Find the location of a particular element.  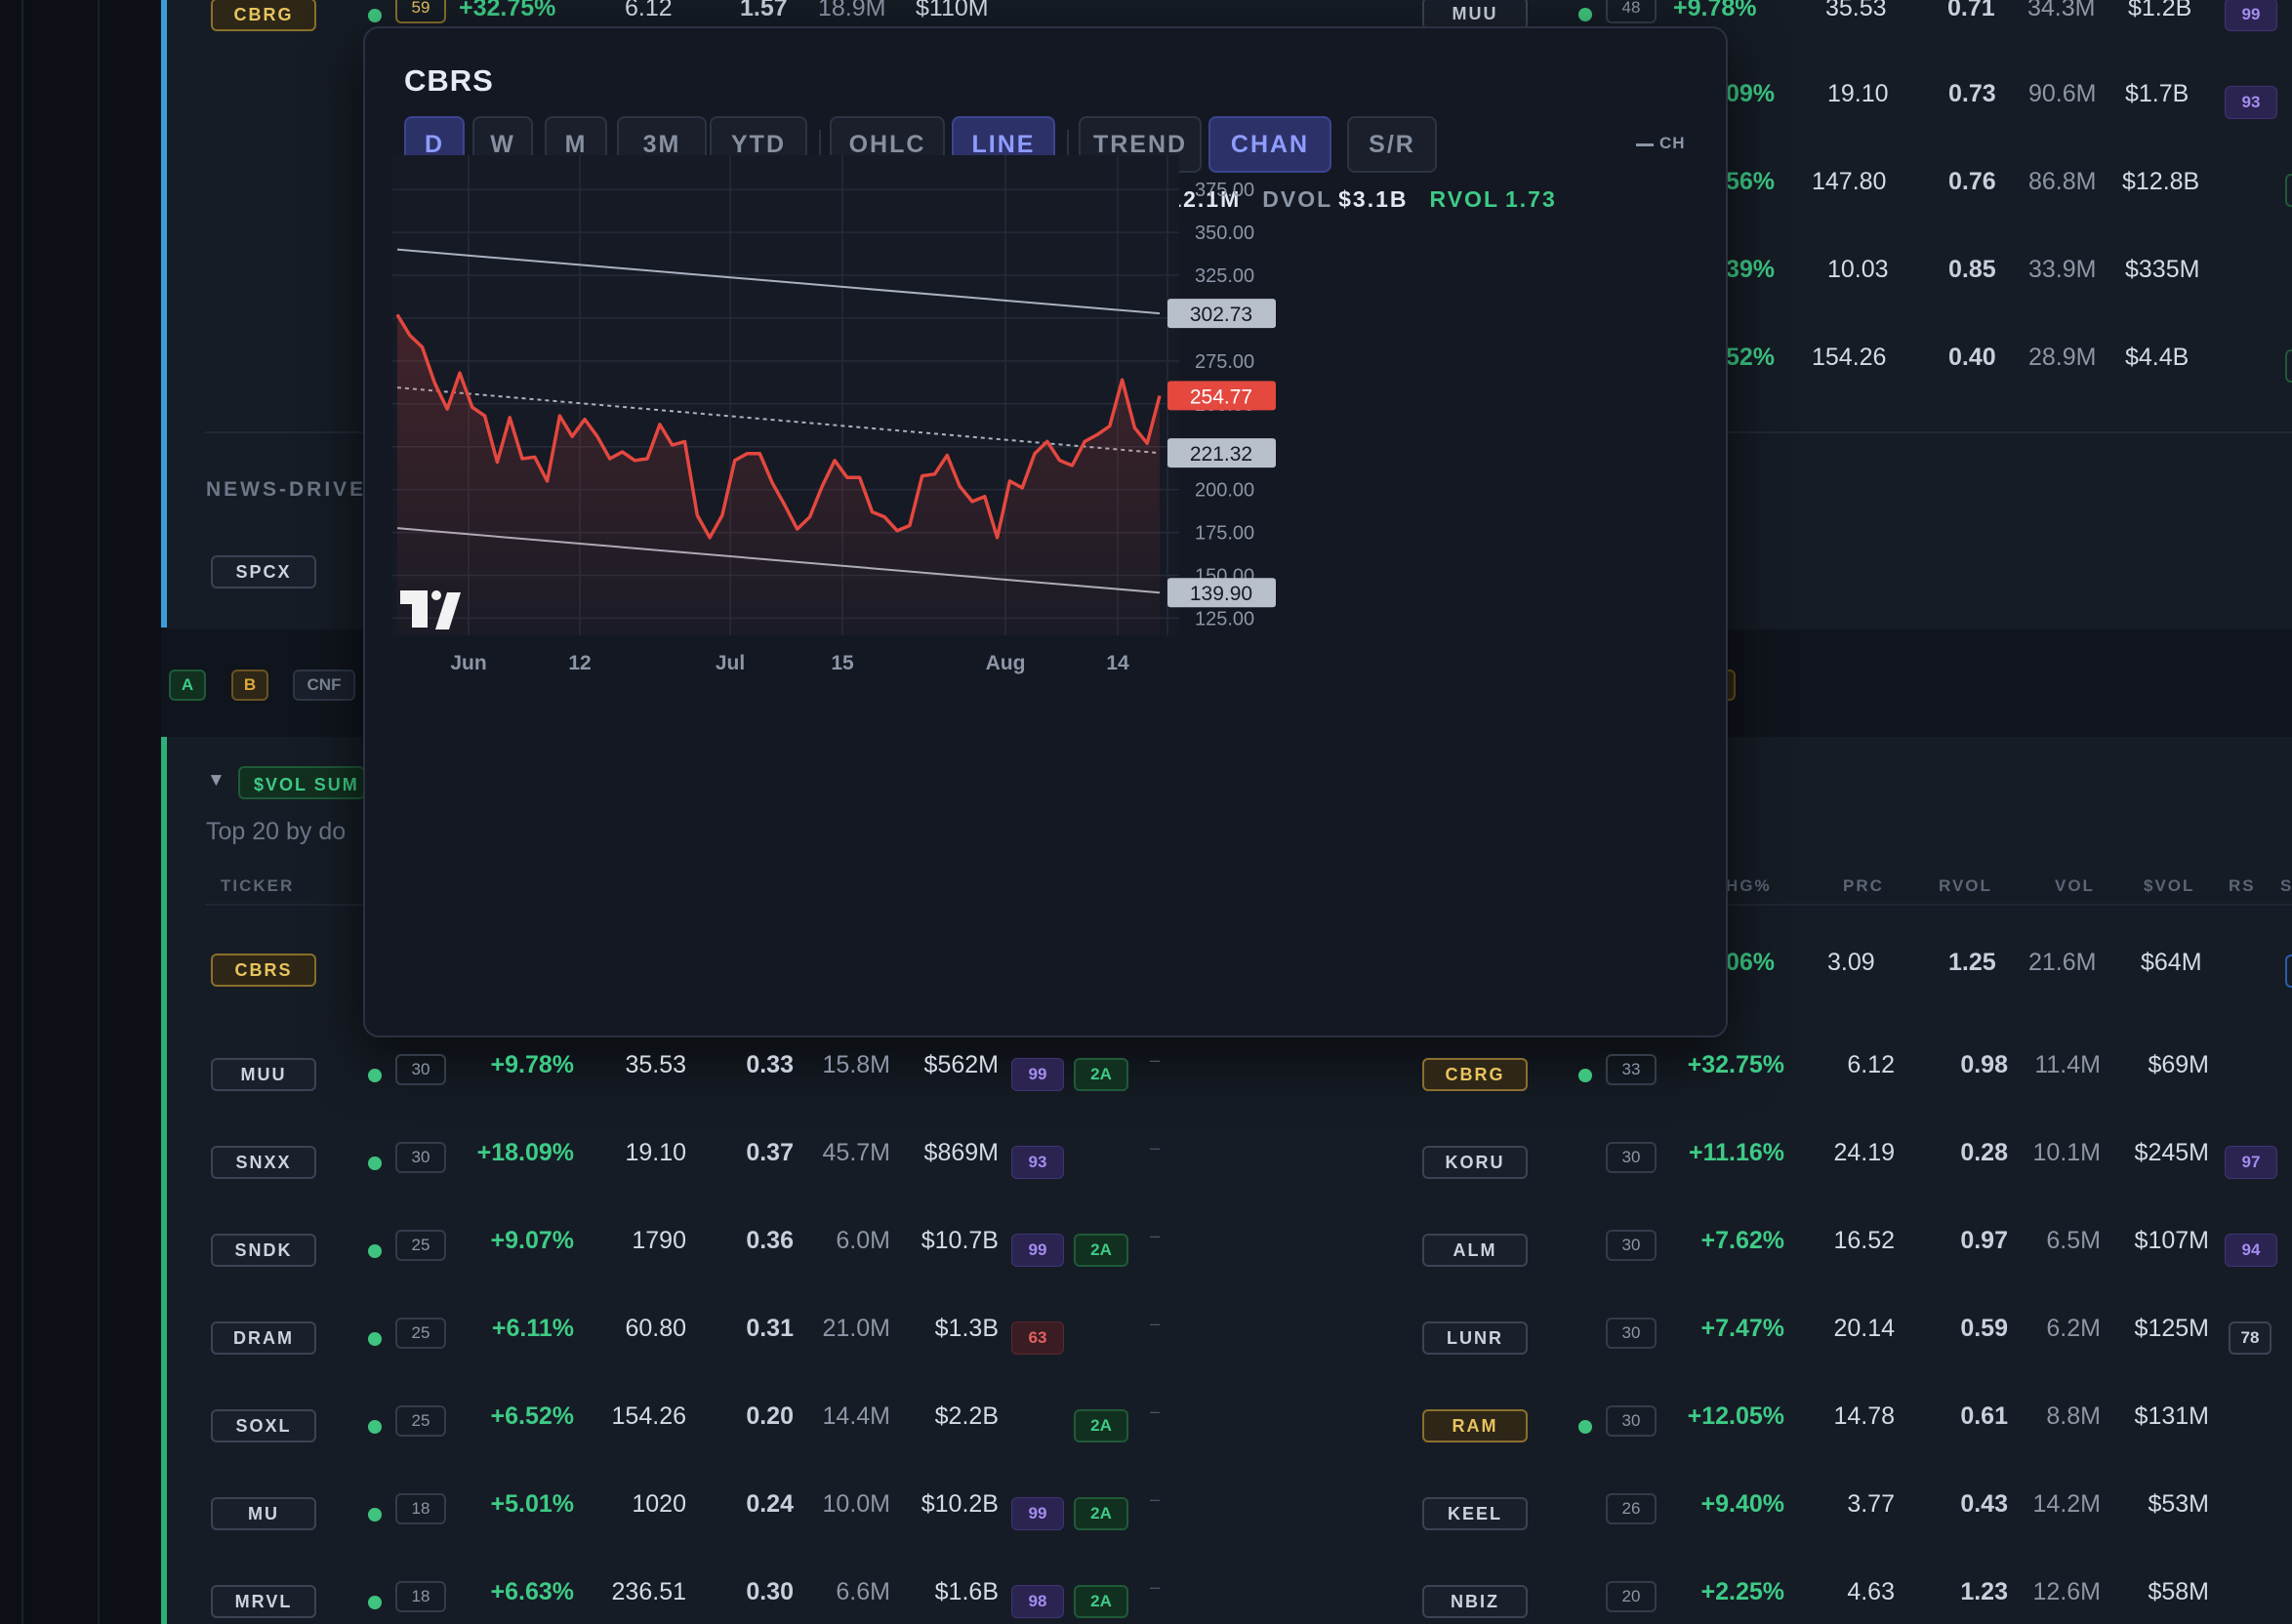

rank-value: 25 is located at coordinates (420, 1333).